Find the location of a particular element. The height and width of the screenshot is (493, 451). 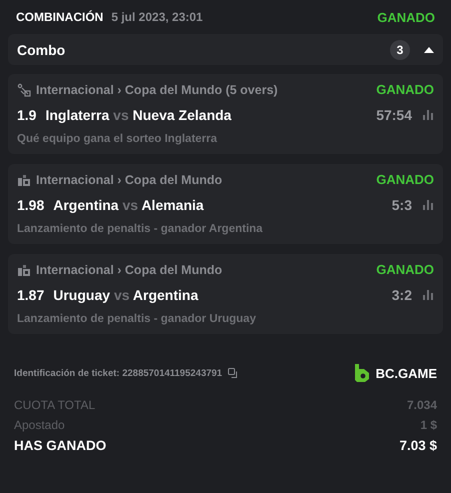

total-value: 1 $ is located at coordinates (428, 425).